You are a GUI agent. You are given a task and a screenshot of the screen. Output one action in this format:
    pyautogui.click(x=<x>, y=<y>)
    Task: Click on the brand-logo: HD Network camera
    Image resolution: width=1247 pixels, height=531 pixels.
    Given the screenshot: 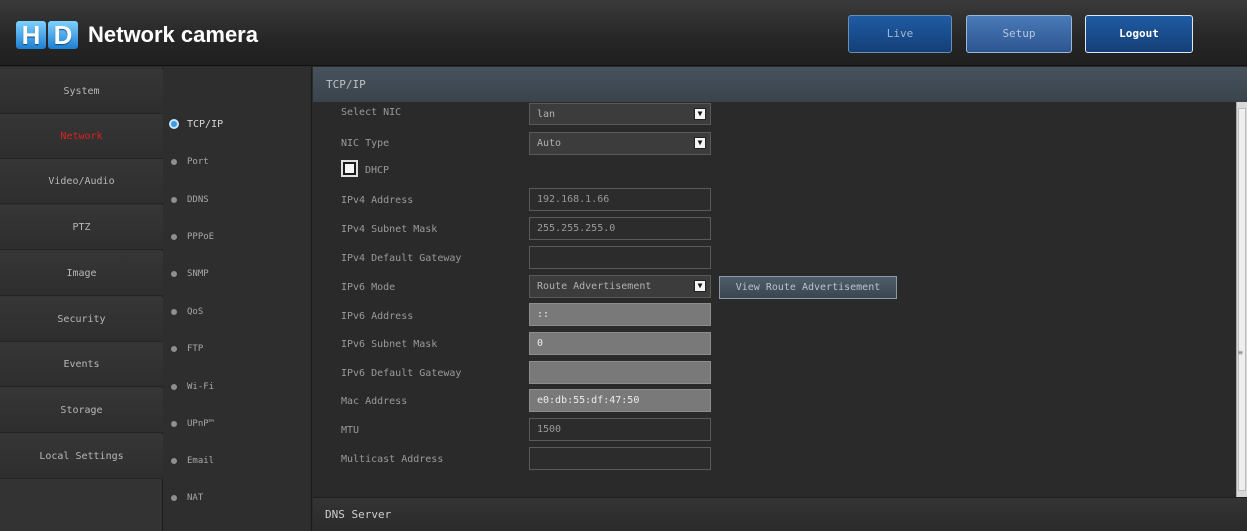 What is the action you would take?
    pyautogui.click(x=137, y=35)
    